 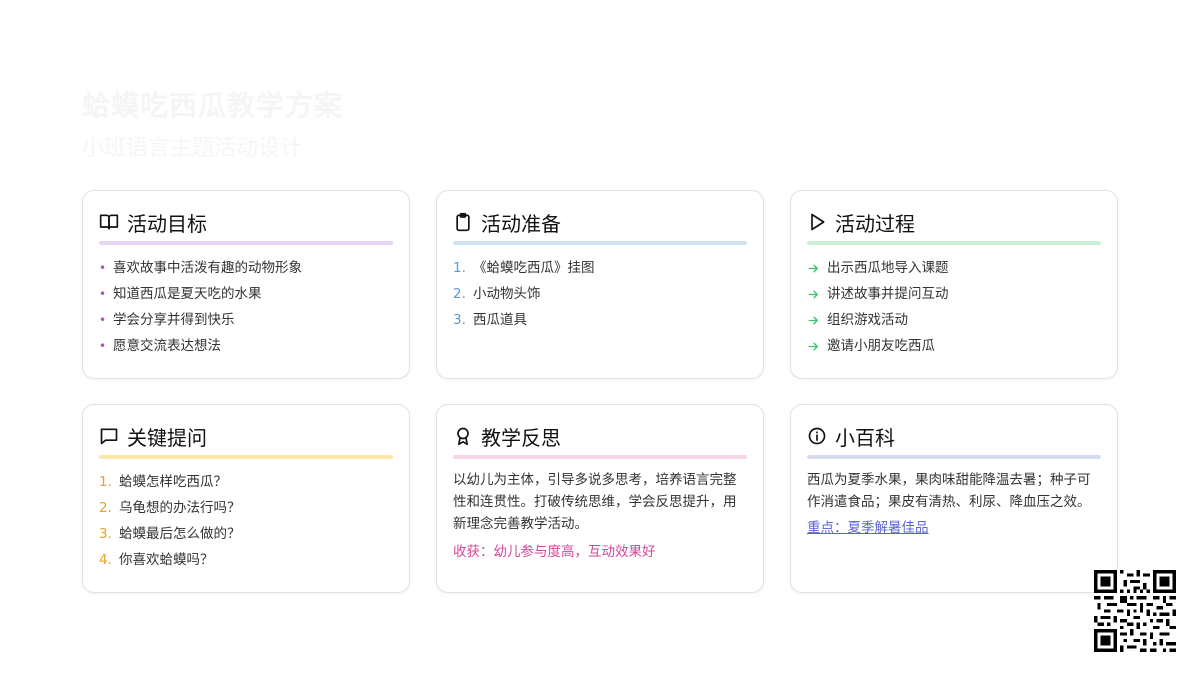 What do you see at coordinates (865, 437) in the screenshot?
I see `card-title: 小百科` at bounding box center [865, 437].